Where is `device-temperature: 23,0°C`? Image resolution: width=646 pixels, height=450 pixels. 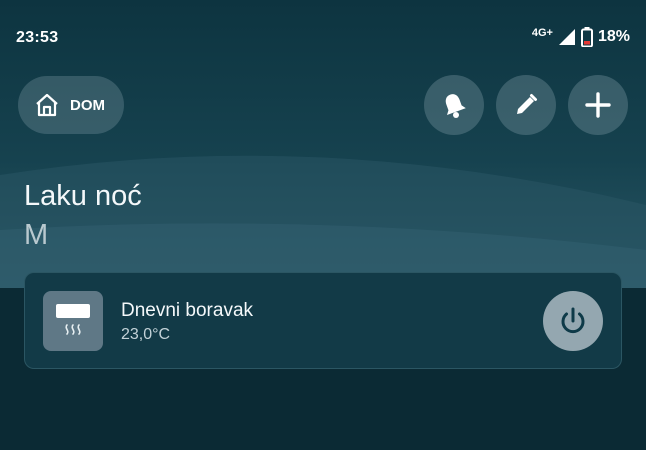 device-temperature: 23,0°C is located at coordinates (146, 334).